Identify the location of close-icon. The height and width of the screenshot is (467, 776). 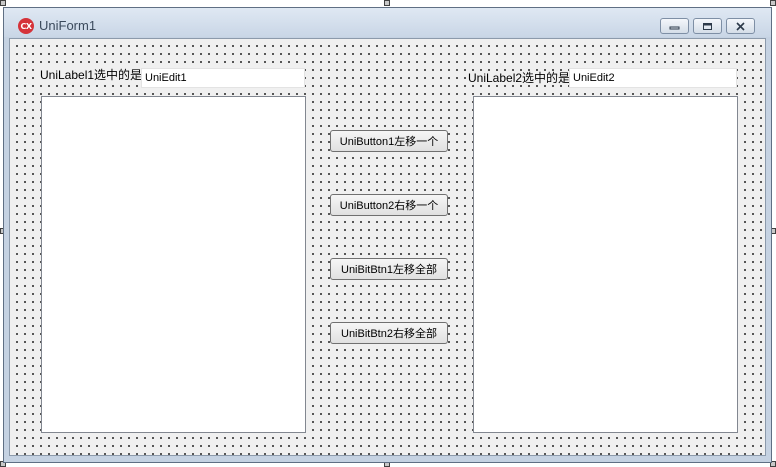
(740, 26).